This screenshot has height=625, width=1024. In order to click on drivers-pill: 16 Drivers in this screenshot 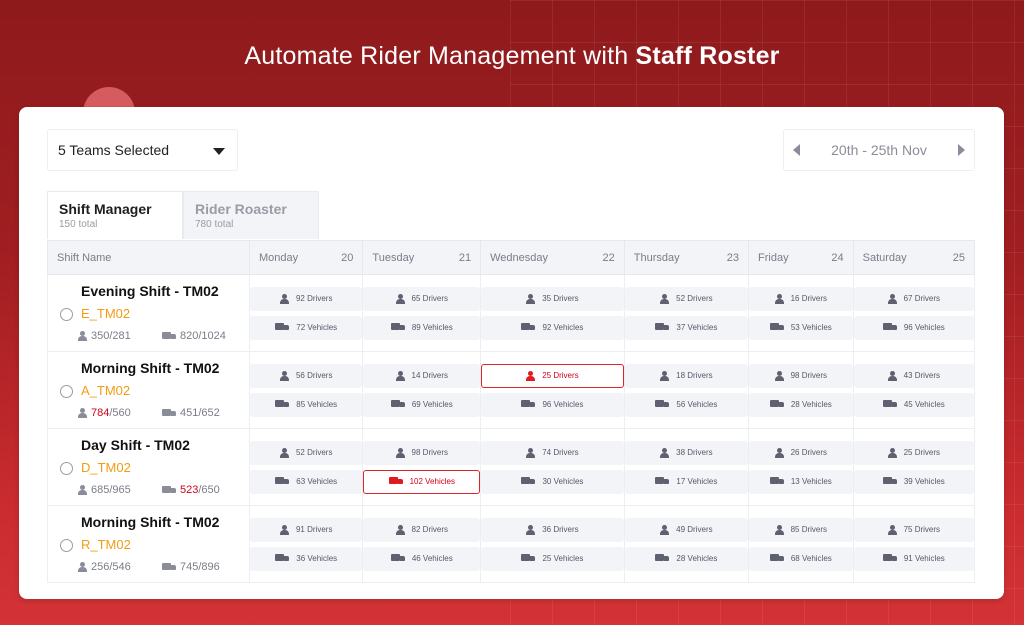, I will do `click(801, 298)`.